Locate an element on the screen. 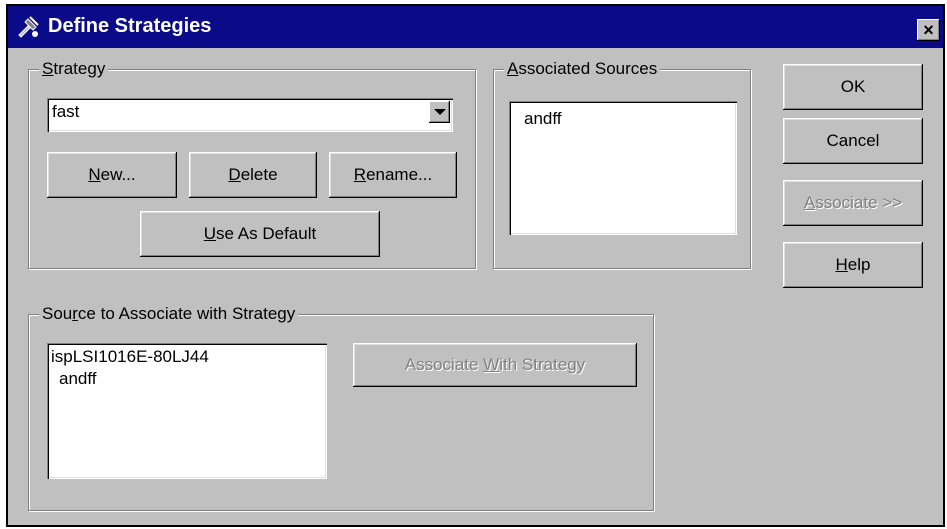 The image size is (947, 529). ok-button: OK is located at coordinates (853, 87).